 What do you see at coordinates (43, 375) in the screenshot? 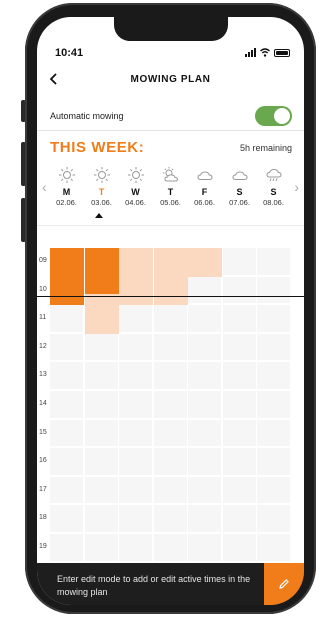
I see `hour-label: 13` at bounding box center [43, 375].